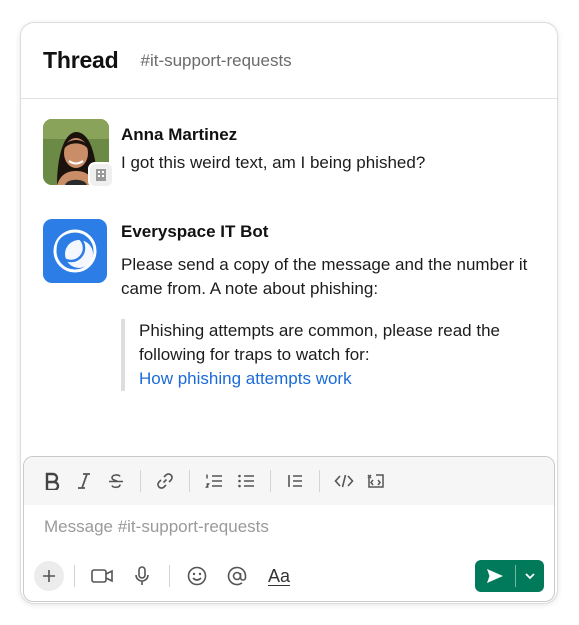  I want to click on emoji-icon, so click(197, 576).